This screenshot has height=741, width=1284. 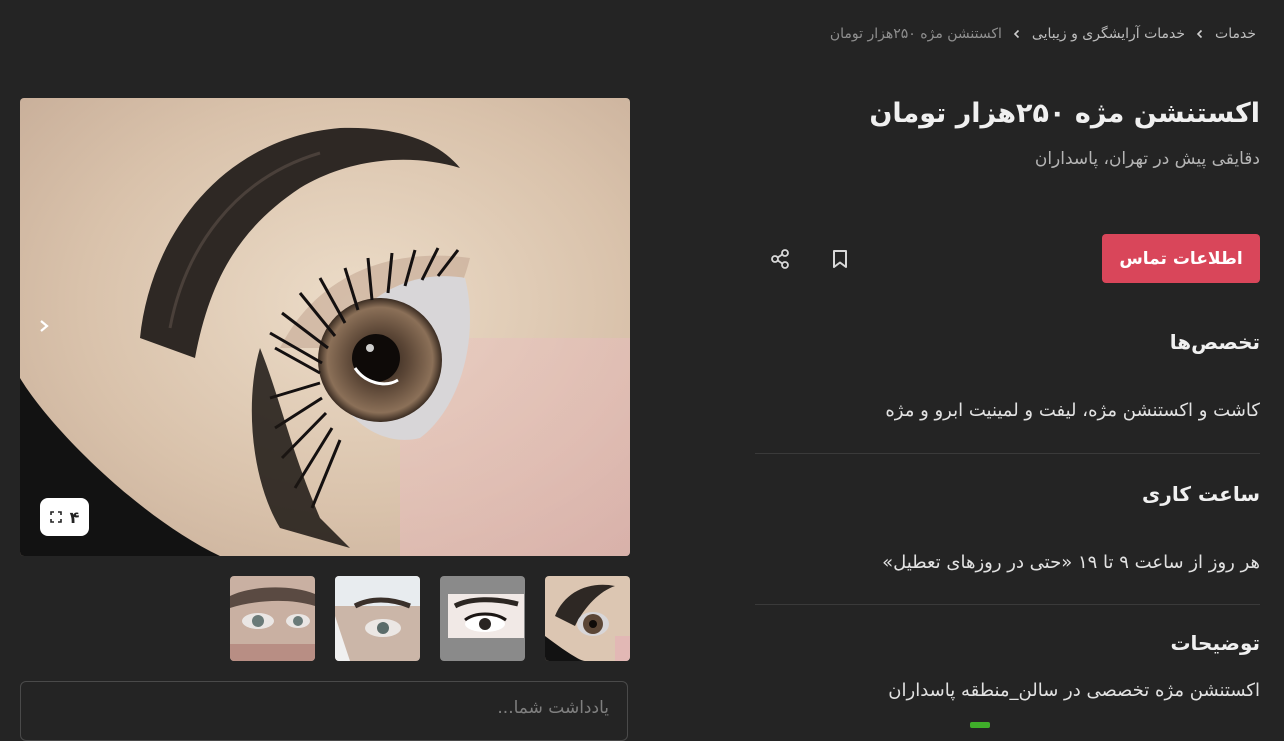 I want to click on expand-icon, so click(x=55, y=517).